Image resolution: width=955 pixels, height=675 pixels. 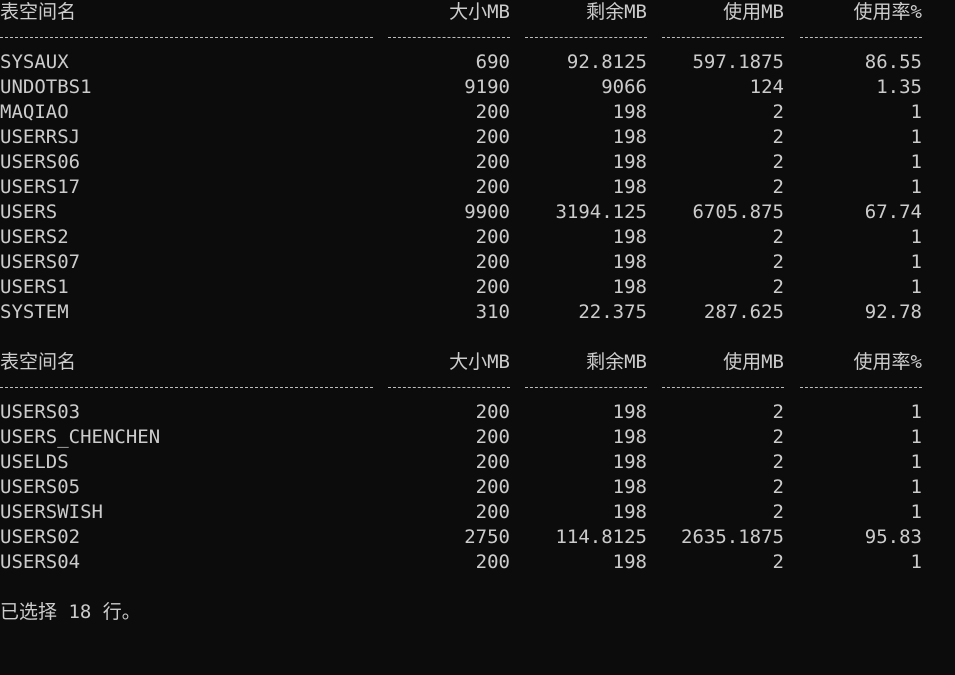 I want to click on tablespace-name: USERS_CHENCHEN, so click(x=80, y=437).